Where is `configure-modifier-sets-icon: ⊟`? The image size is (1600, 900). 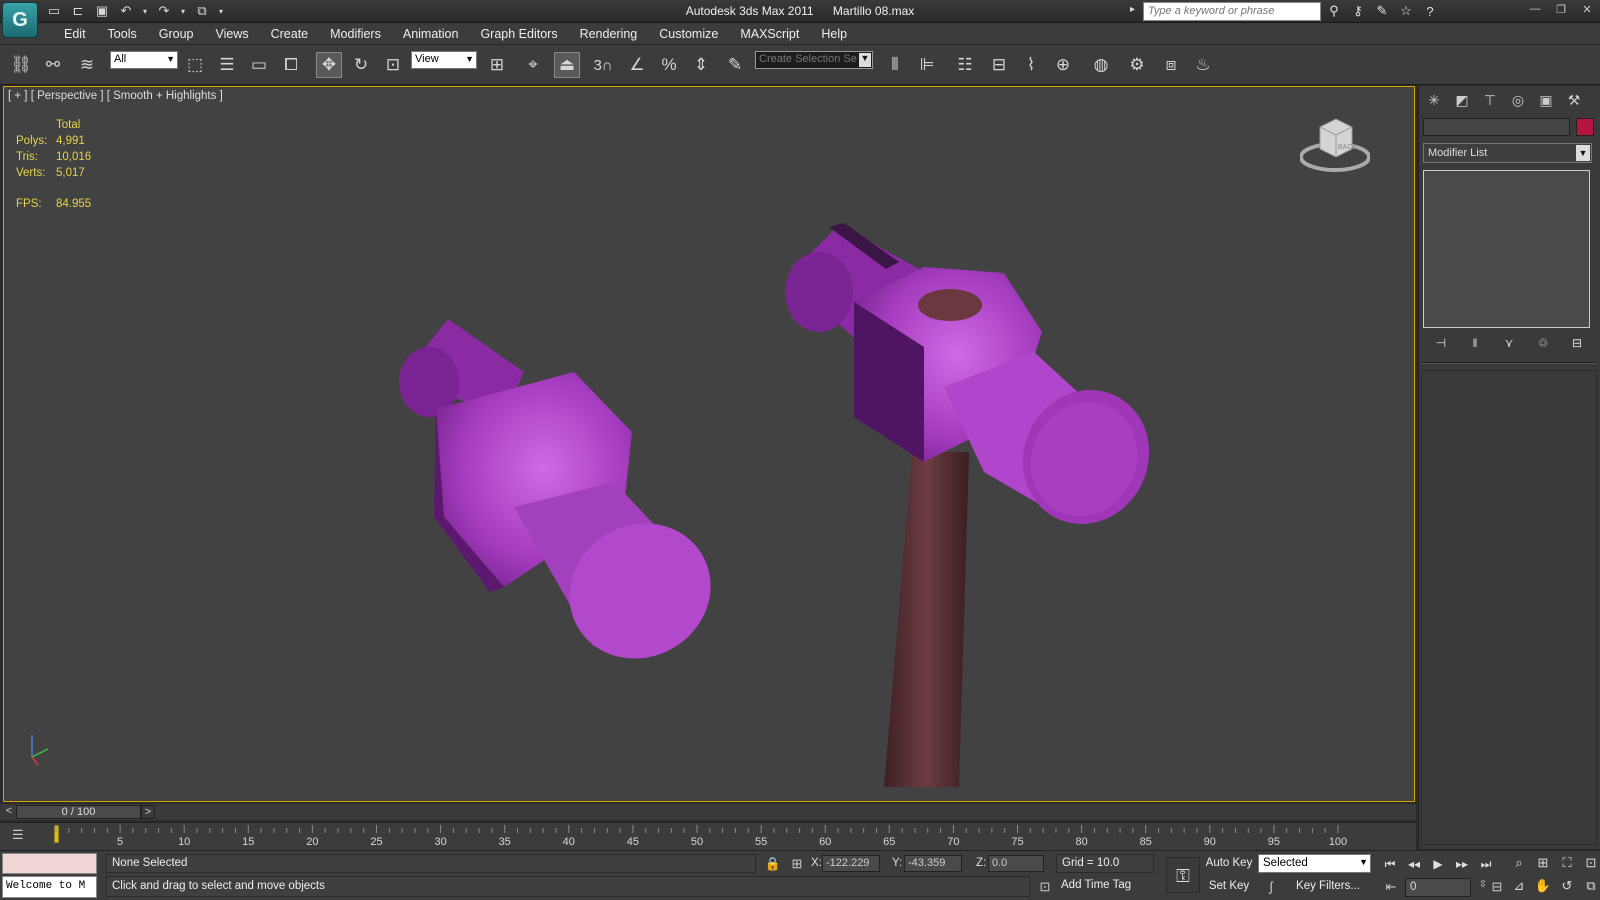
configure-modifier-sets-icon: ⊟ is located at coordinates (1577, 344).